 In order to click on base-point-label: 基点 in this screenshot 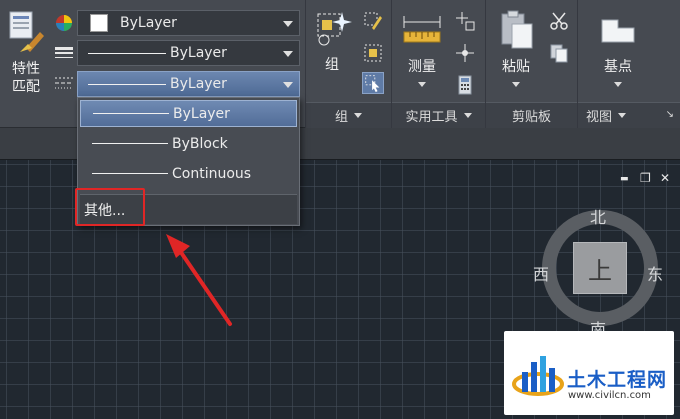, I will do `click(618, 67)`.